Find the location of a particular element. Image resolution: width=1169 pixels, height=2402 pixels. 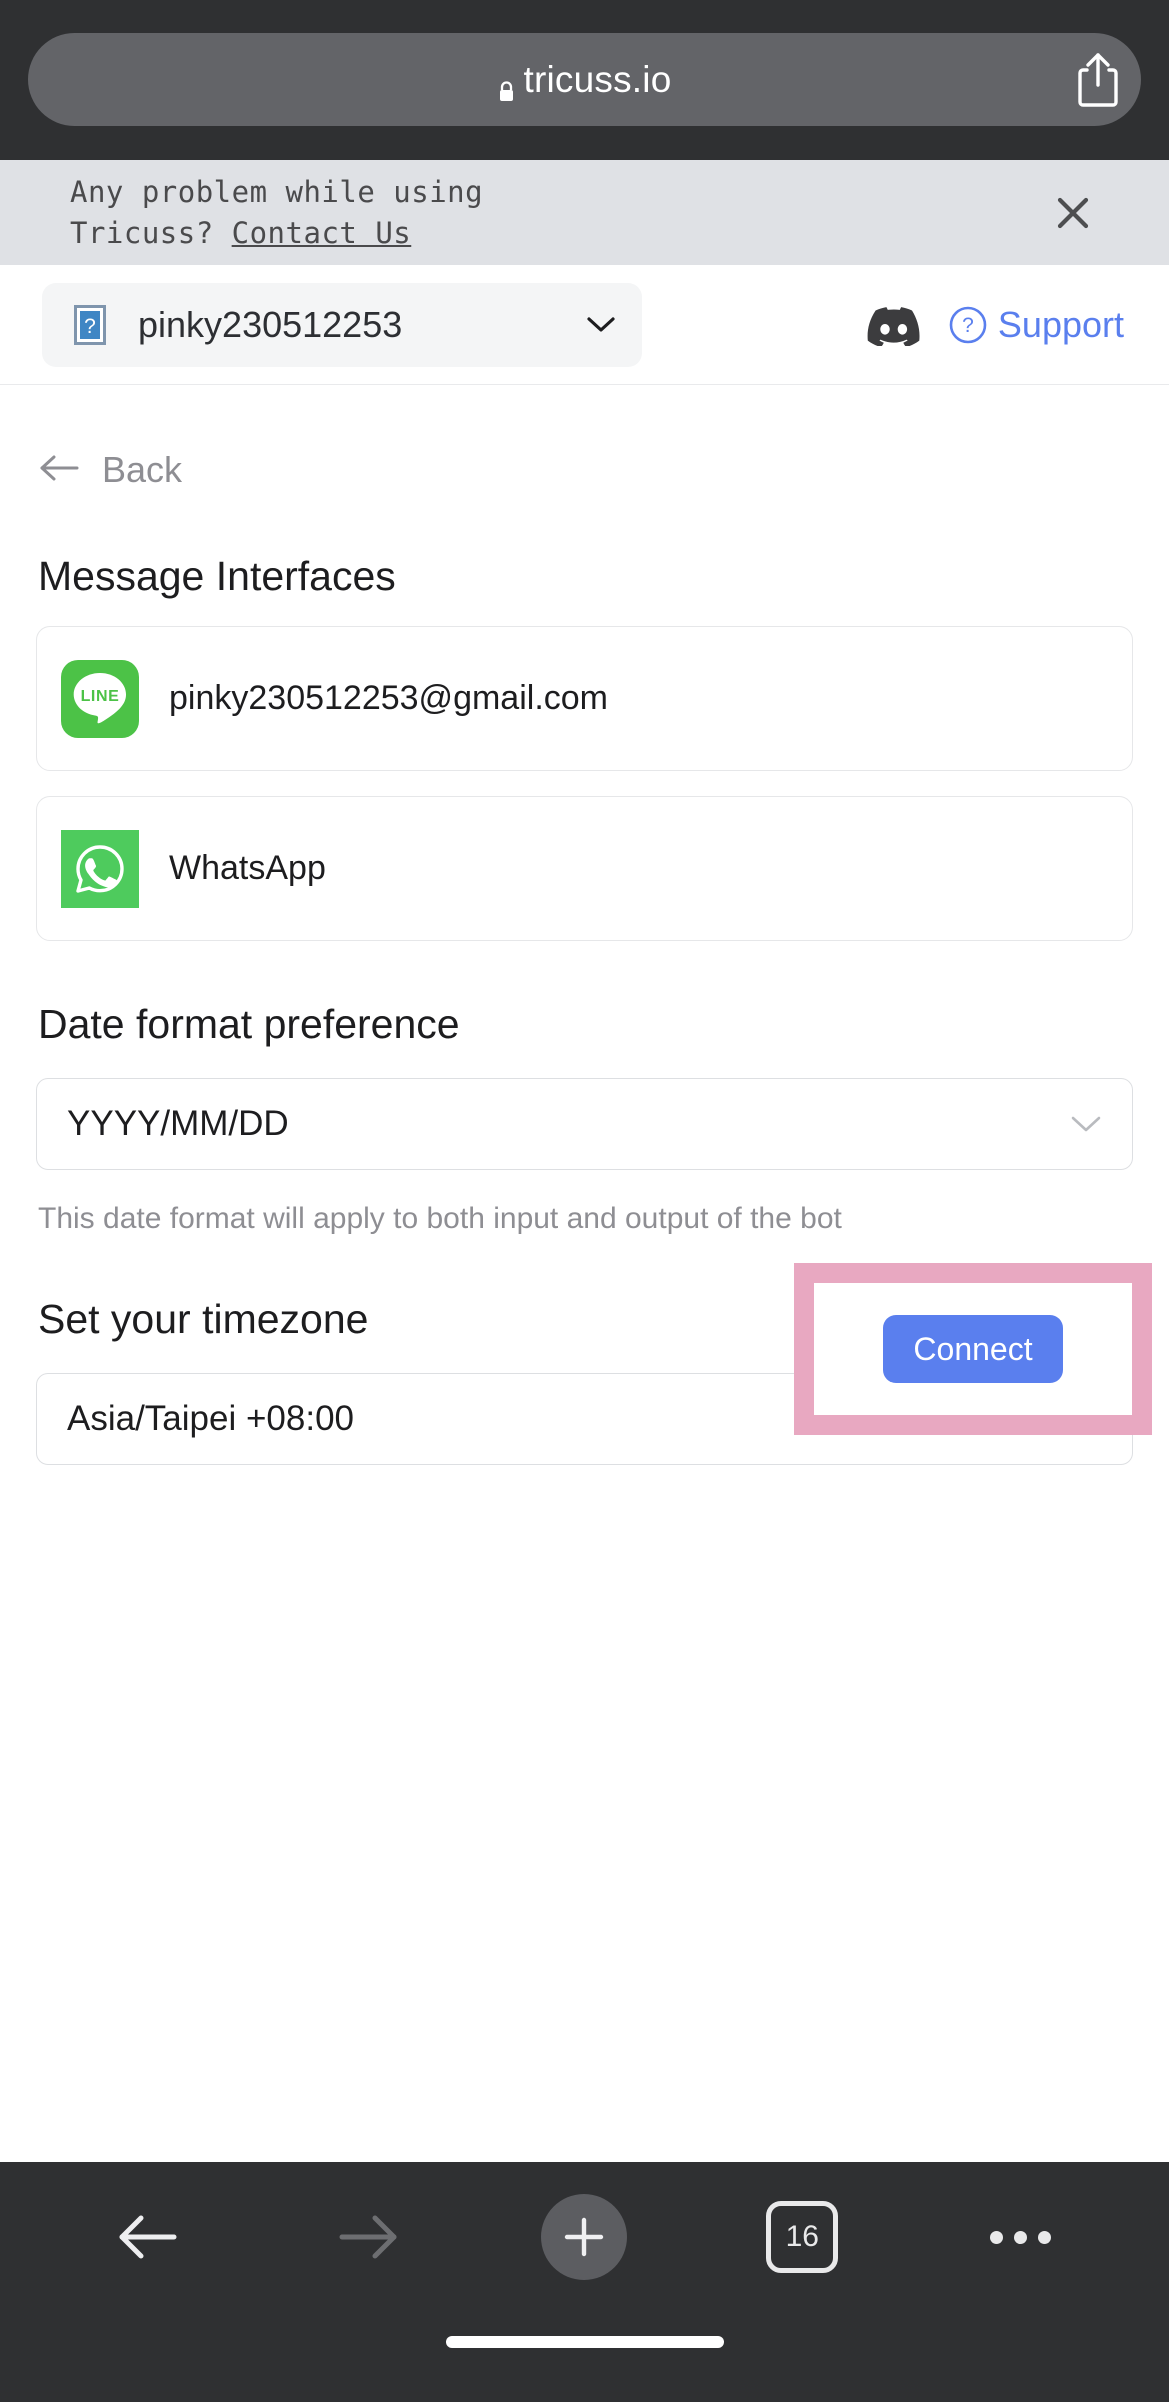

connect-button-highlight: Connect is located at coordinates (973, 1349).